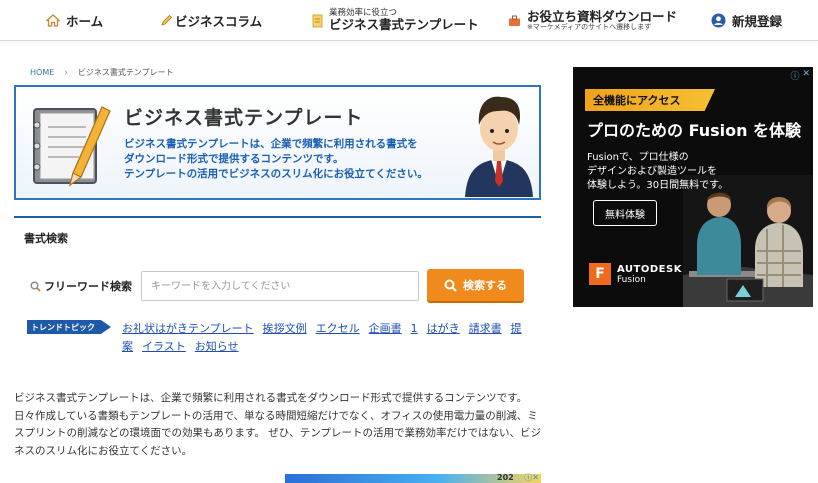  What do you see at coordinates (650, 100) in the screenshot?
I see `ad-ribbon: 全機能にアクセス` at bounding box center [650, 100].